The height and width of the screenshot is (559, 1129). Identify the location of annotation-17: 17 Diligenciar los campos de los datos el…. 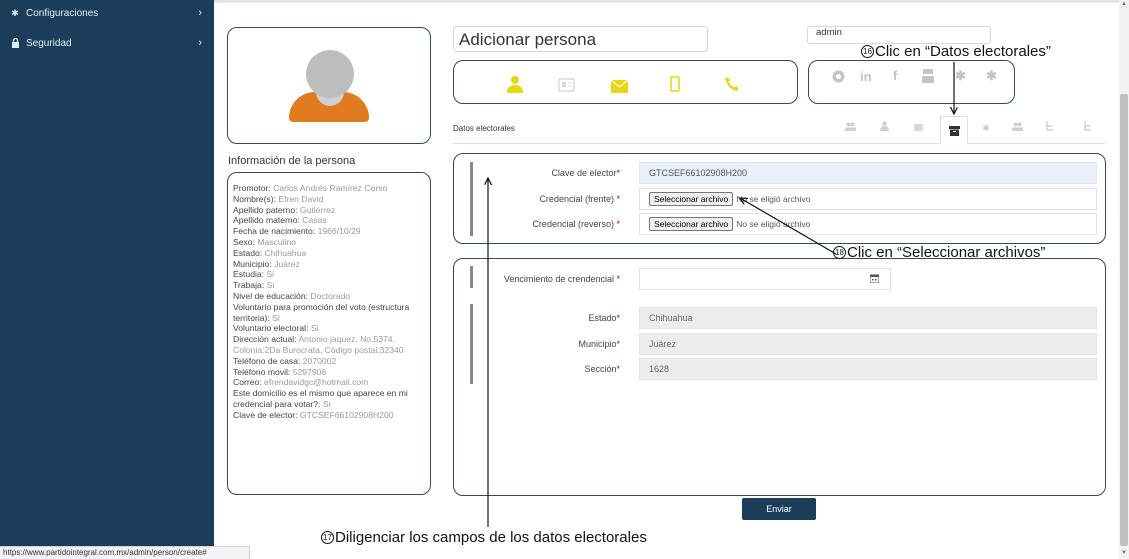
(484, 537).